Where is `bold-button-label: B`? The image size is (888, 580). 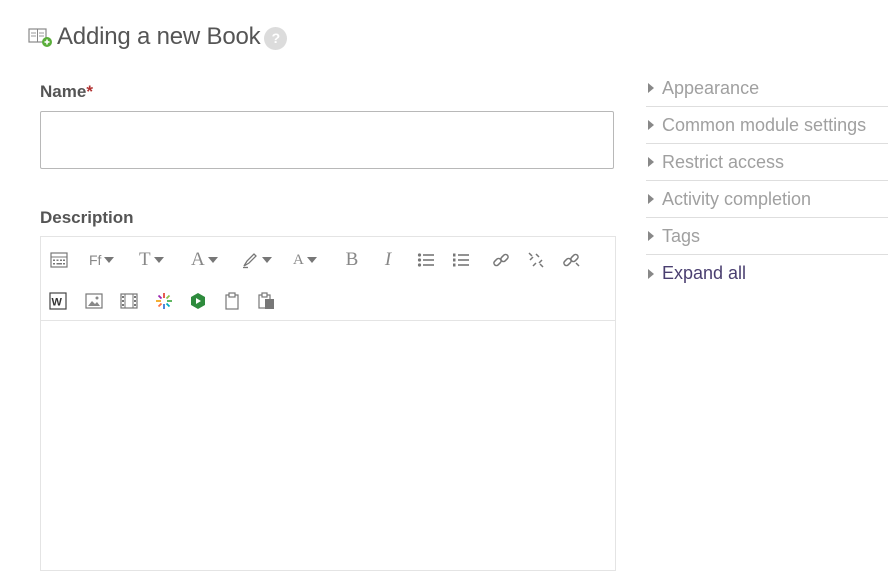
bold-button-label: B is located at coordinates (352, 259).